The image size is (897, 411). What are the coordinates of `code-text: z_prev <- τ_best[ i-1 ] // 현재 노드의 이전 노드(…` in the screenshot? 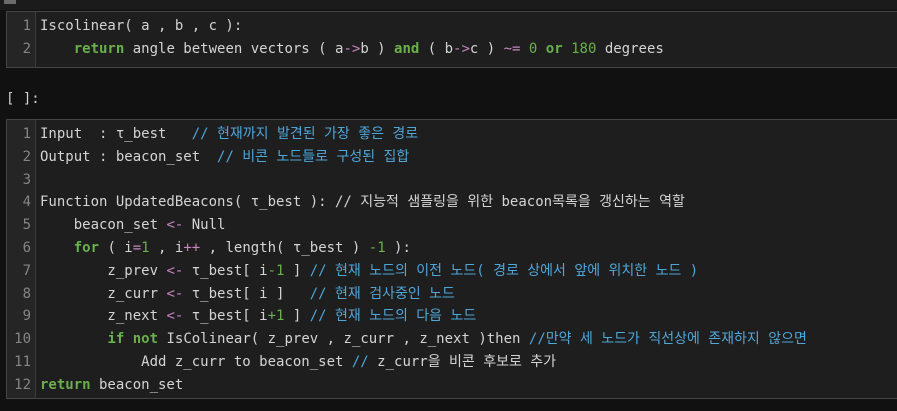 It's located at (369, 271).